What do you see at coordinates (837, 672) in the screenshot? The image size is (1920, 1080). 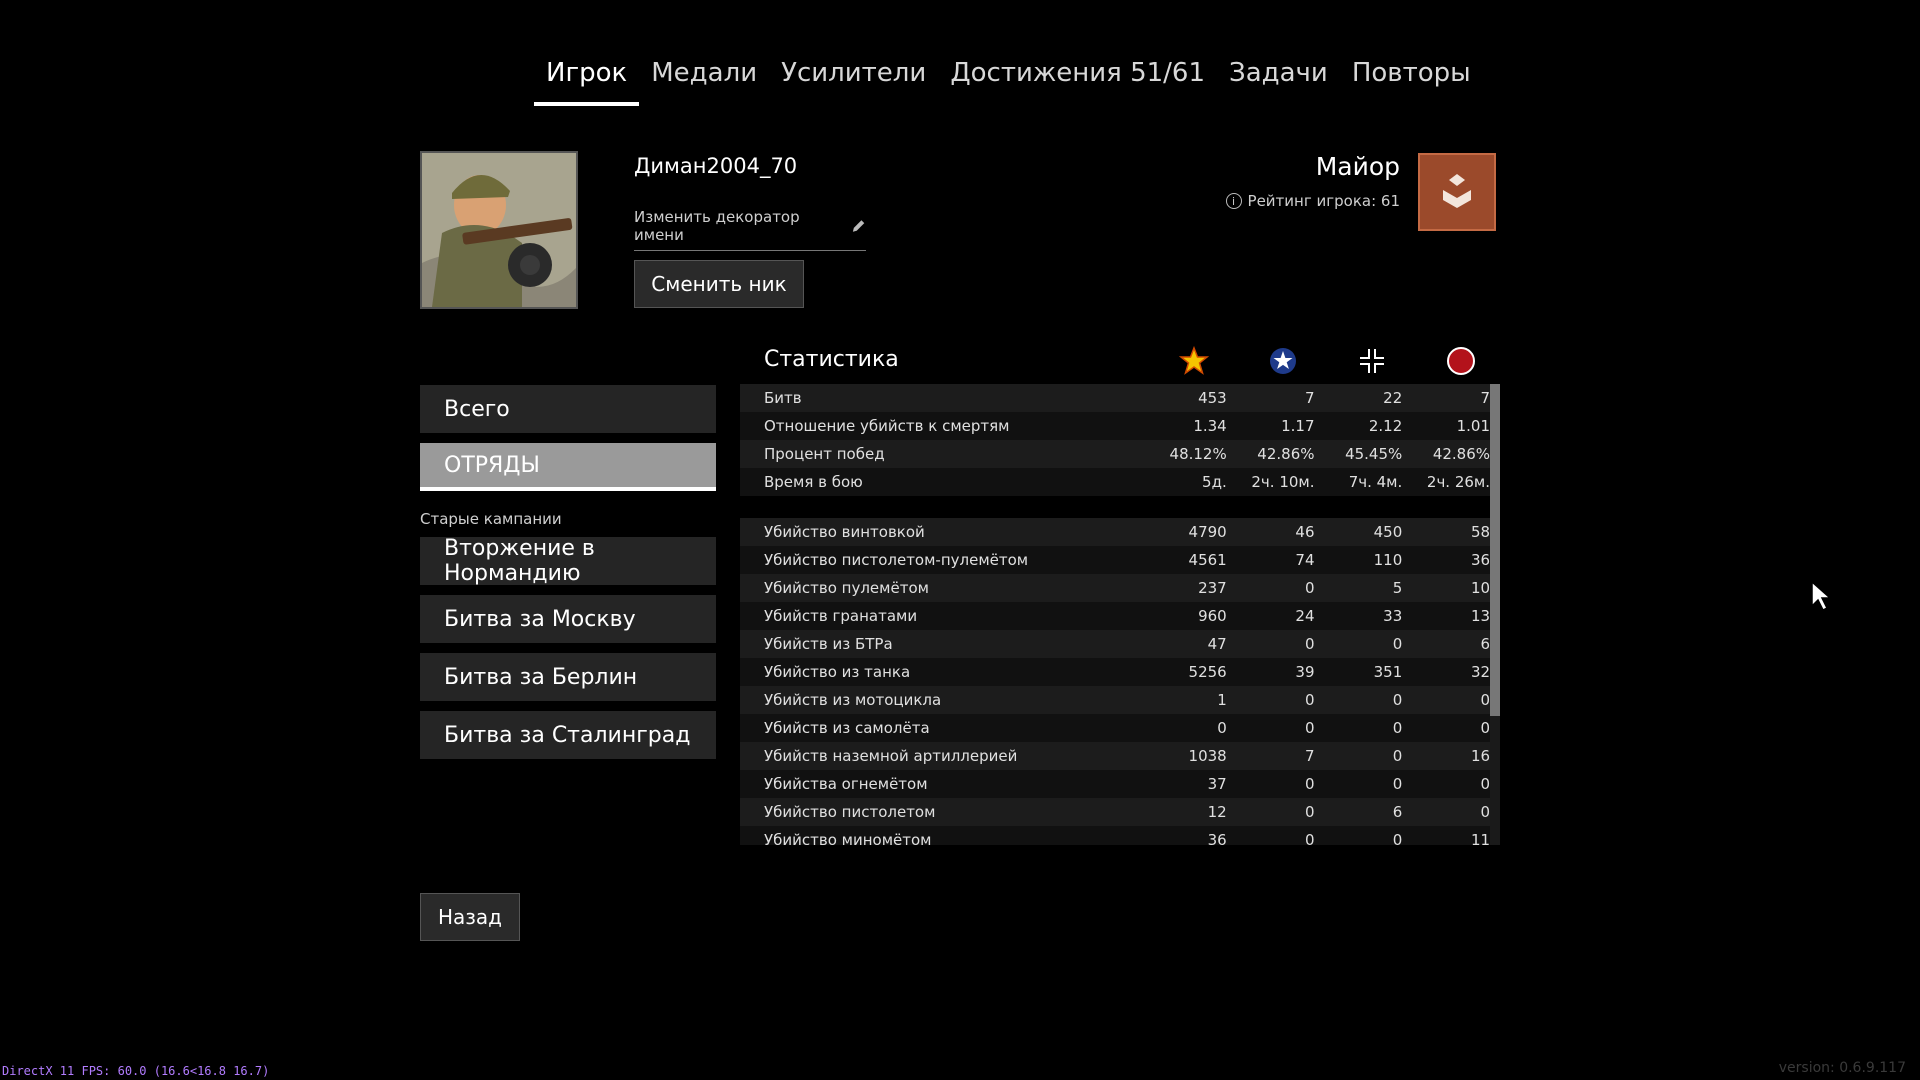 I see `stat-label: Убийство из танка` at bounding box center [837, 672].